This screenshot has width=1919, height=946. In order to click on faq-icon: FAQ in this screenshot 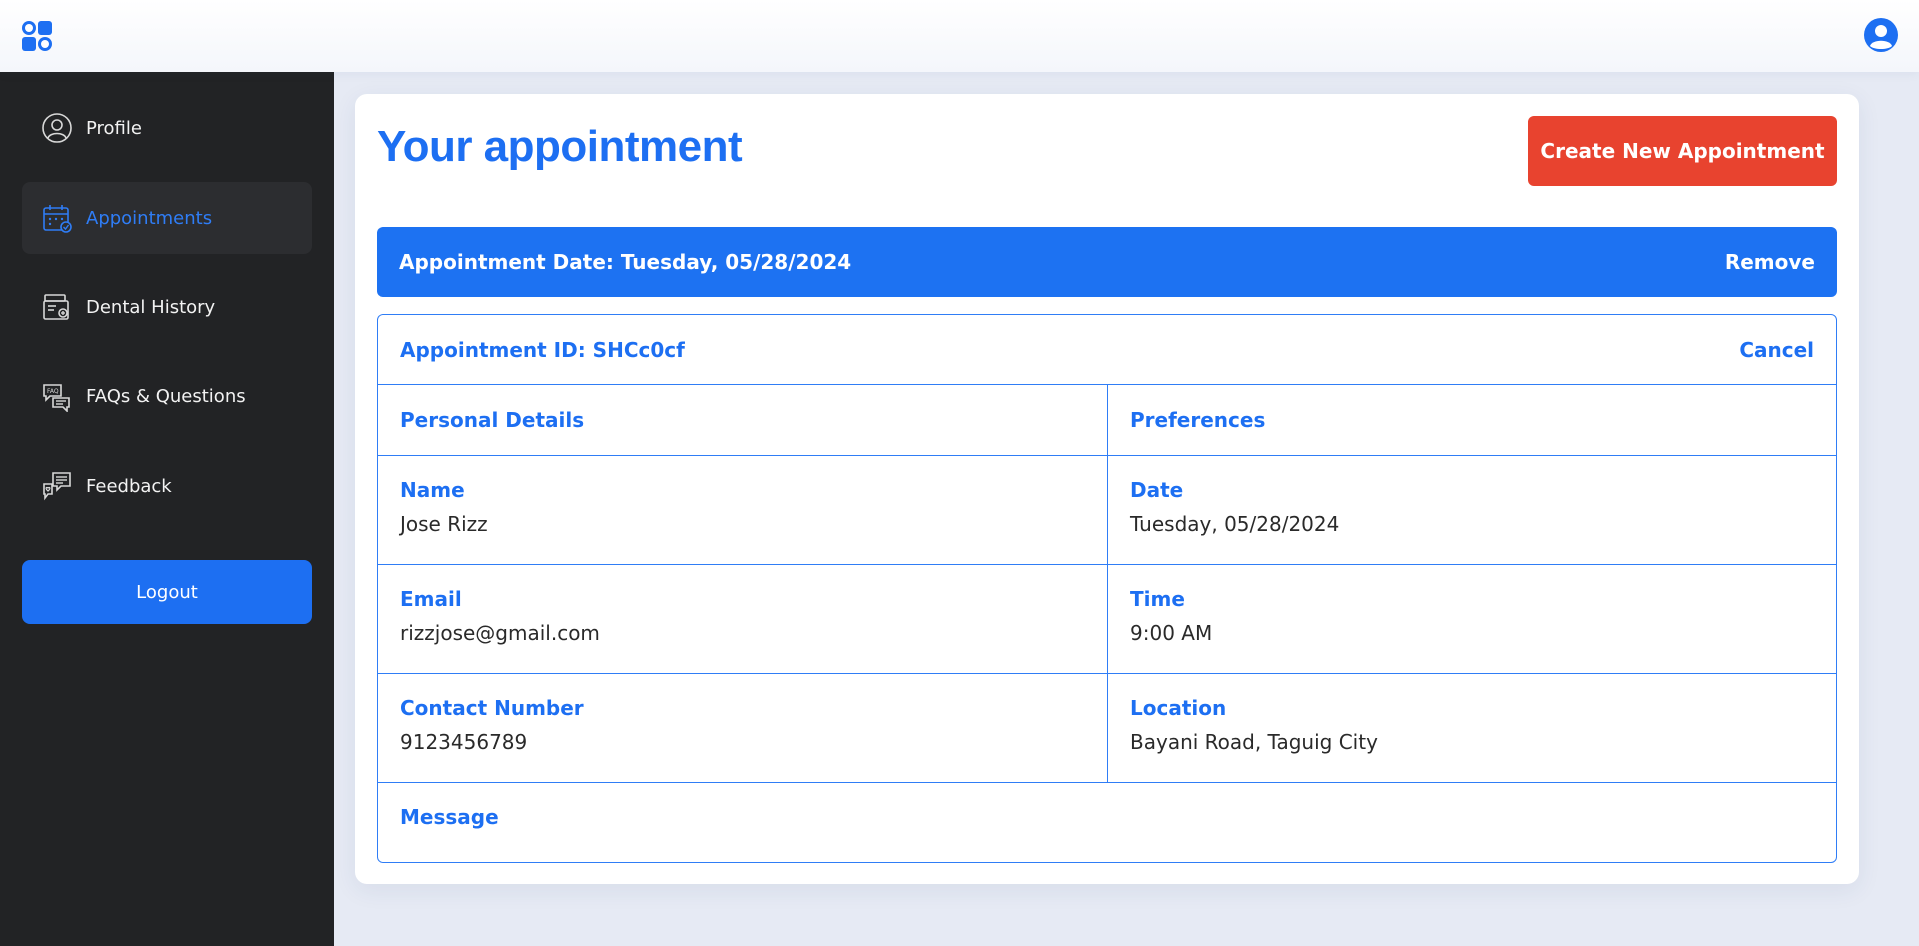, I will do `click(57, 396)`.